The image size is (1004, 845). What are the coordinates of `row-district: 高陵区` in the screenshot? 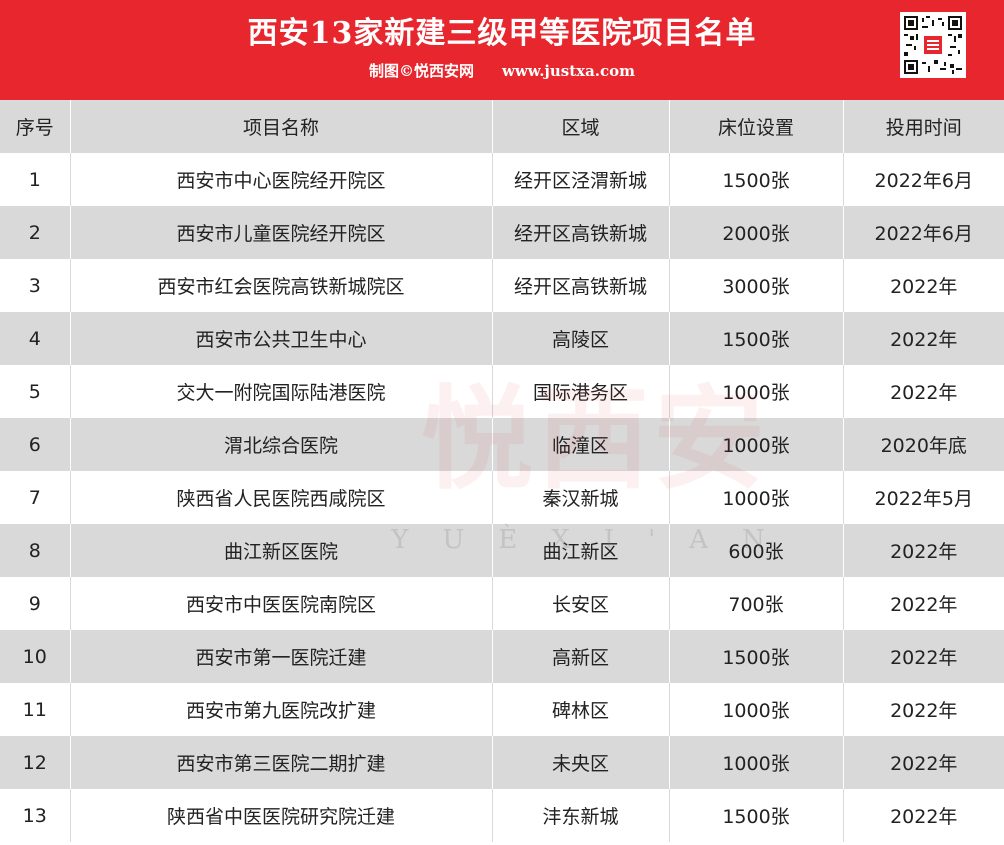 It's located at (580, 338).